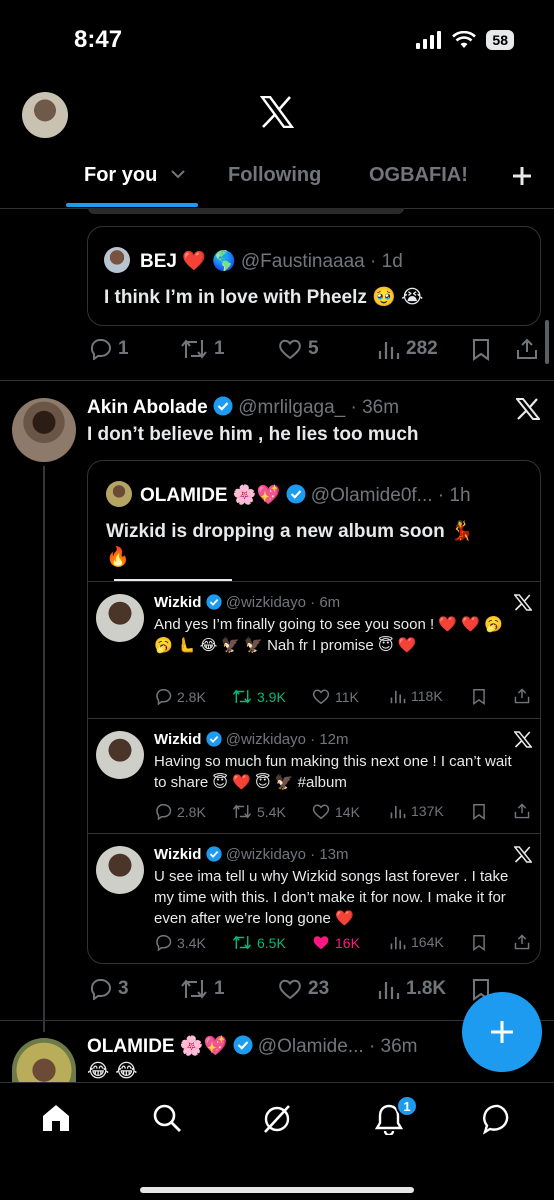 This screenshot has width=554, height=1200. What do you see at coordinates (274, 175) in the screenshot?
I see `tab-following: Following` at bounding box center [274, 175].